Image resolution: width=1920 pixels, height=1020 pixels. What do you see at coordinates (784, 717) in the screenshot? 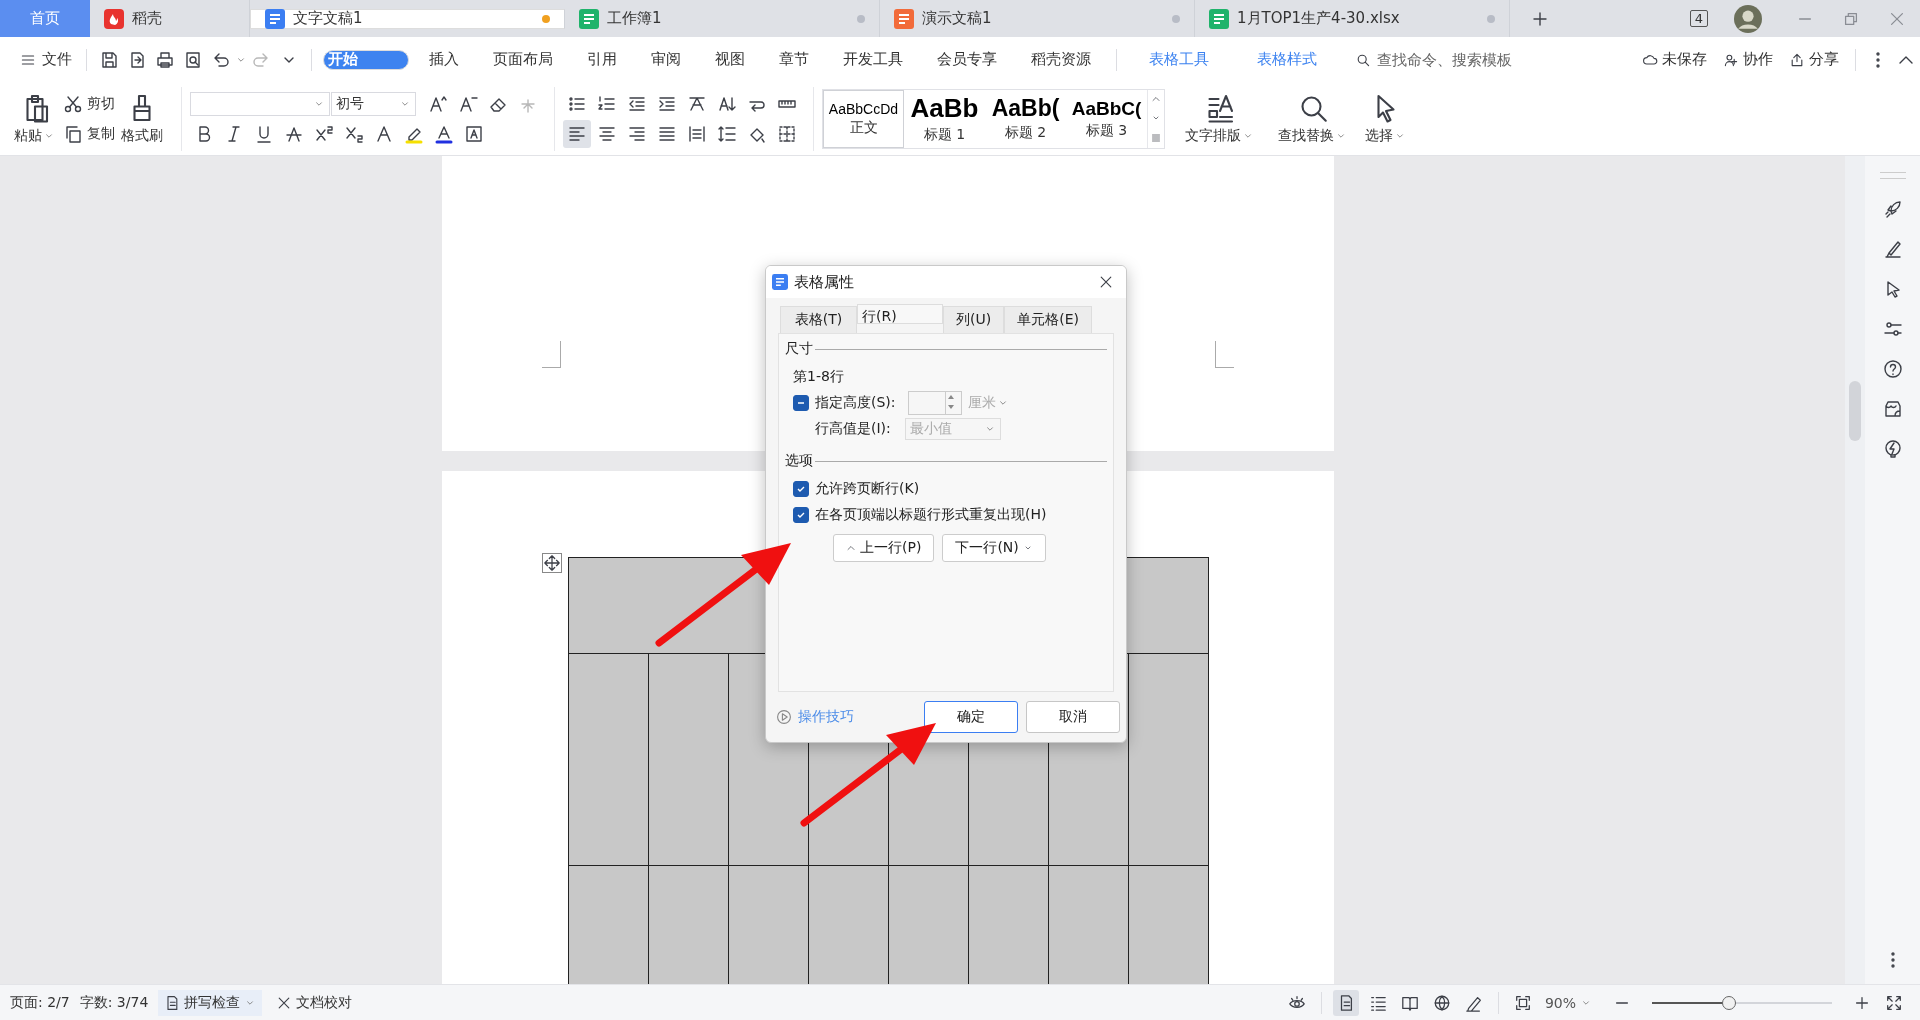
I see `play-icon` at bounding box center [784, 717].